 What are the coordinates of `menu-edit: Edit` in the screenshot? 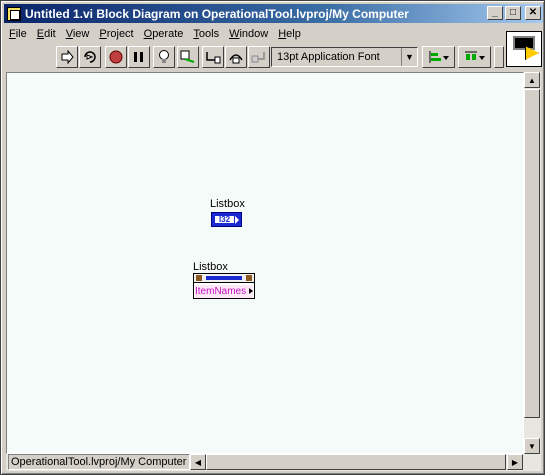 It's located at (46, 34).